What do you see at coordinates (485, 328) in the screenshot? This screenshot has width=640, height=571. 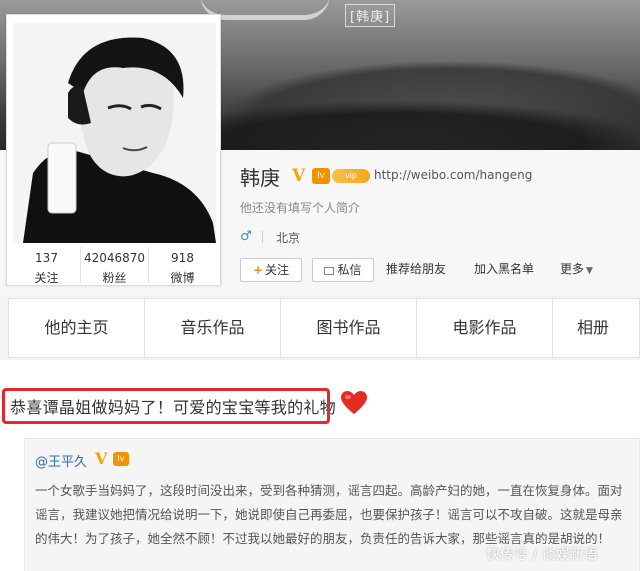 I see `tab-movies: 电影作品` at bounding box center [485, 328].